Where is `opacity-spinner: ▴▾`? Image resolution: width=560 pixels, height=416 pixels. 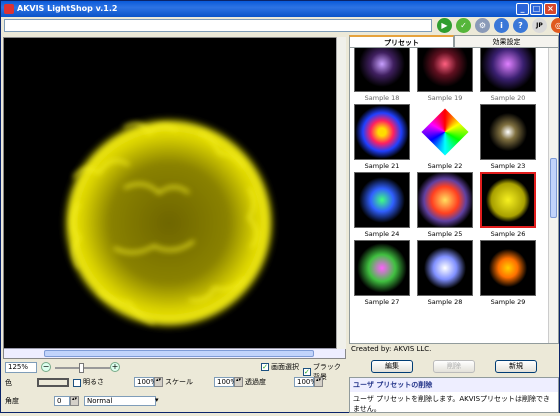
opacity-spinner: ▴▾ is located at coordinates (318, 382).